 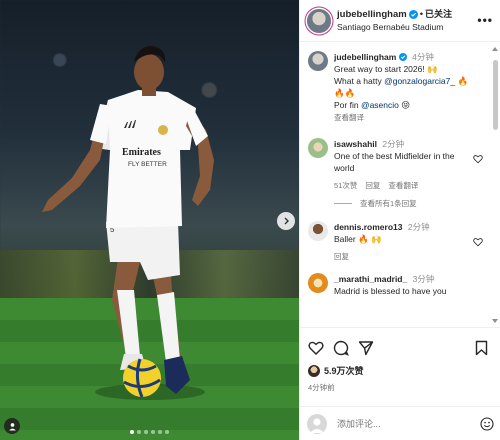 I want to click on caption-text: What a hatty, so click(x=359, y=81).